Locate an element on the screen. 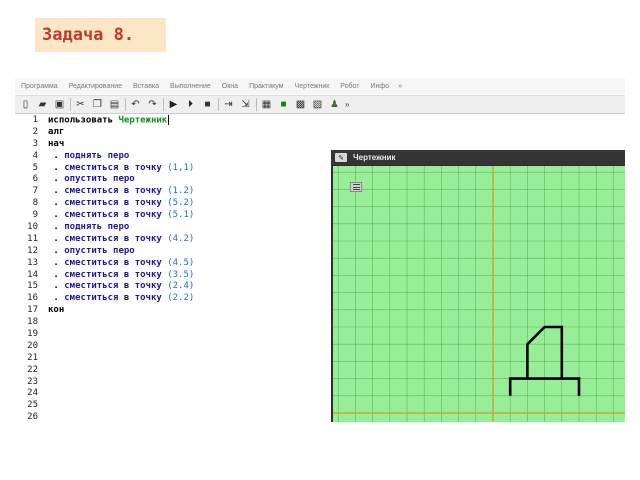 The width and height of the screenshot is (640, 480). code-token: (2.2) is located at coordinates (181, 298).